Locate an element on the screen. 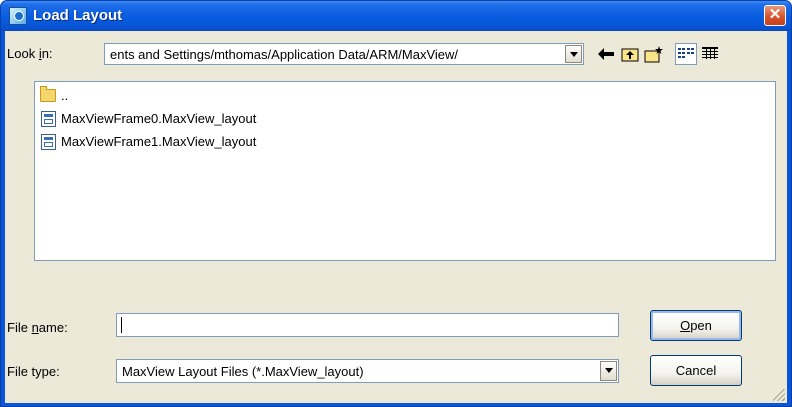  list-view-icon is located at coordinates (686, 53).